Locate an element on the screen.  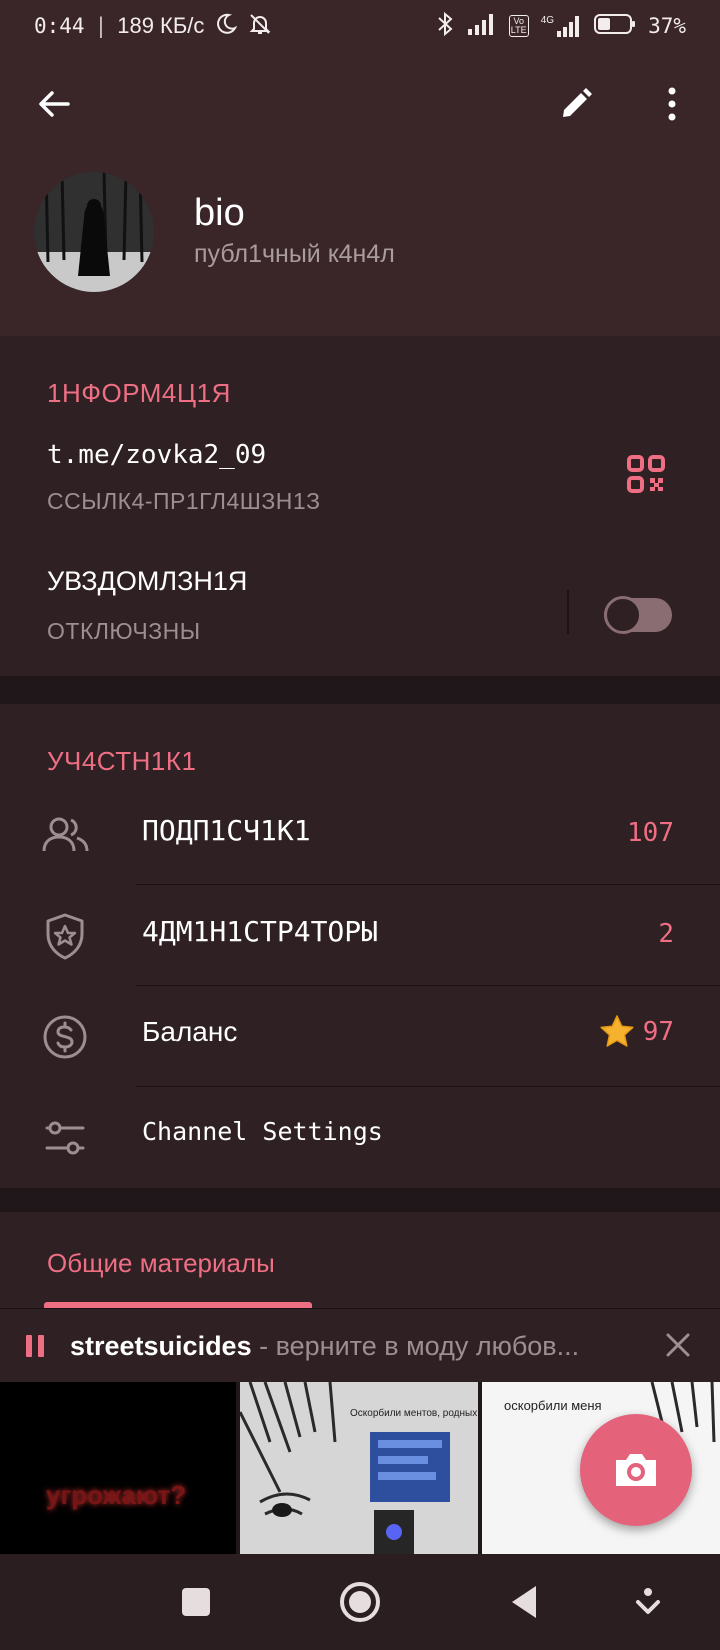
bluetooth-icon is located at coordinates (445, 26).